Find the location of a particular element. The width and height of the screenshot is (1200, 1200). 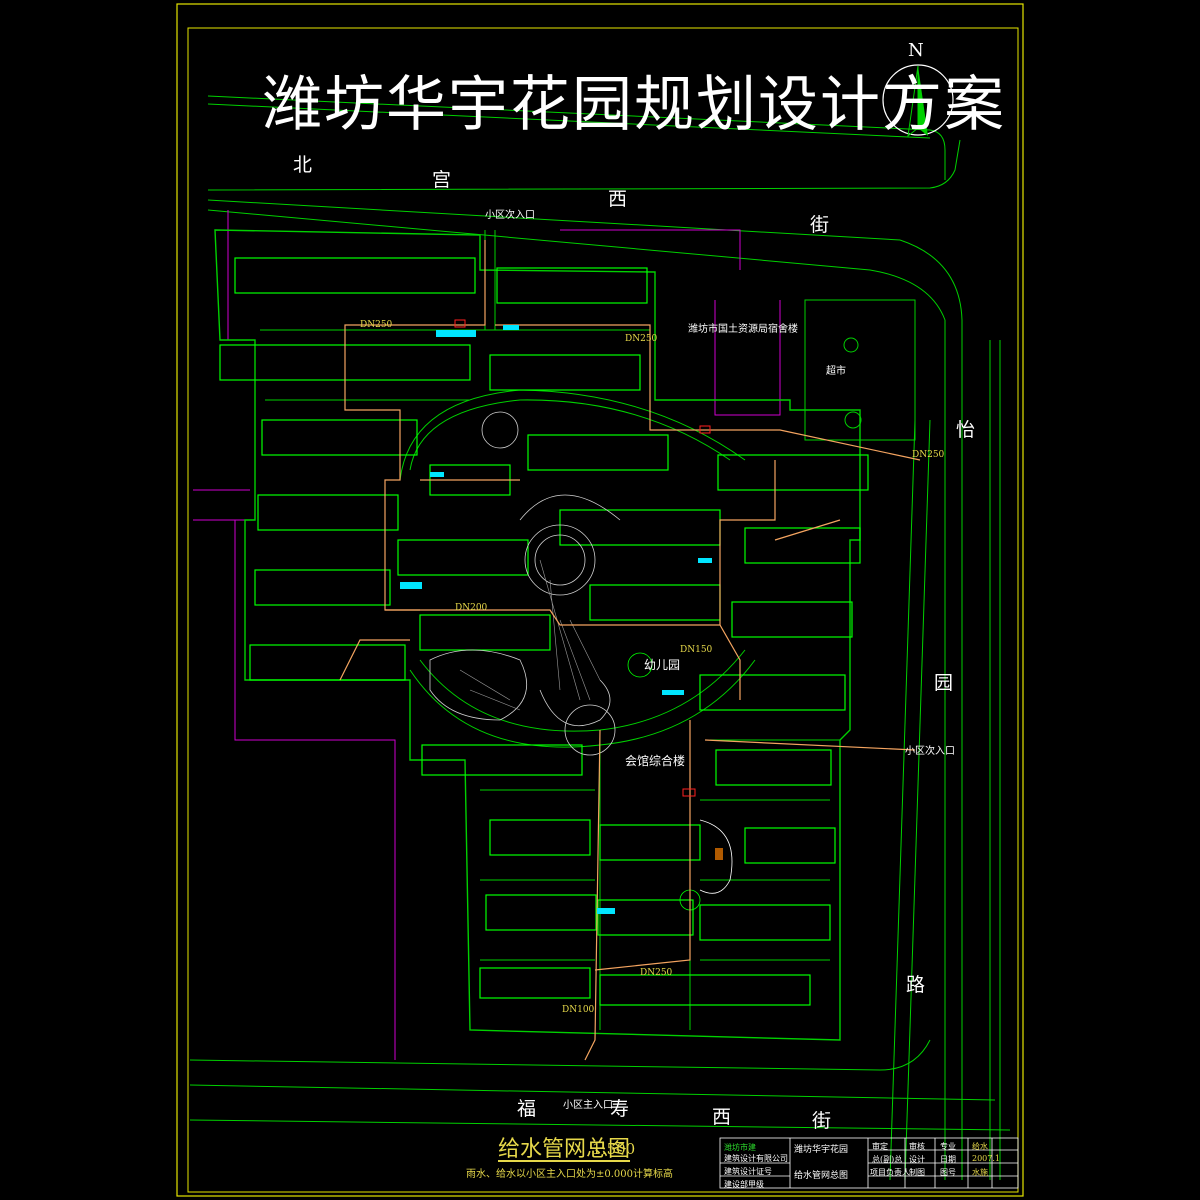

cert-line: 建筑设计证号 is located at coordinates (748, 1171).